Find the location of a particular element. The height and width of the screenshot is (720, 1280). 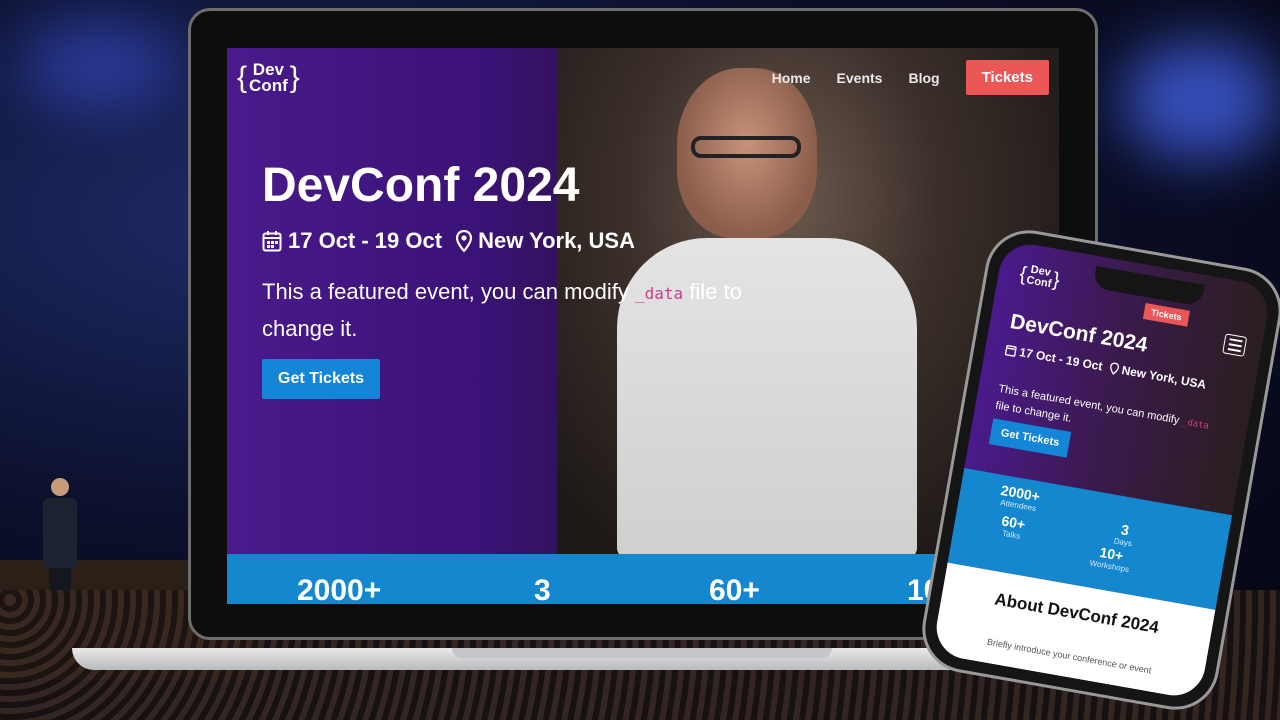

mobile-logo-words: Dev Conf is located at coordinates (1039, 277).